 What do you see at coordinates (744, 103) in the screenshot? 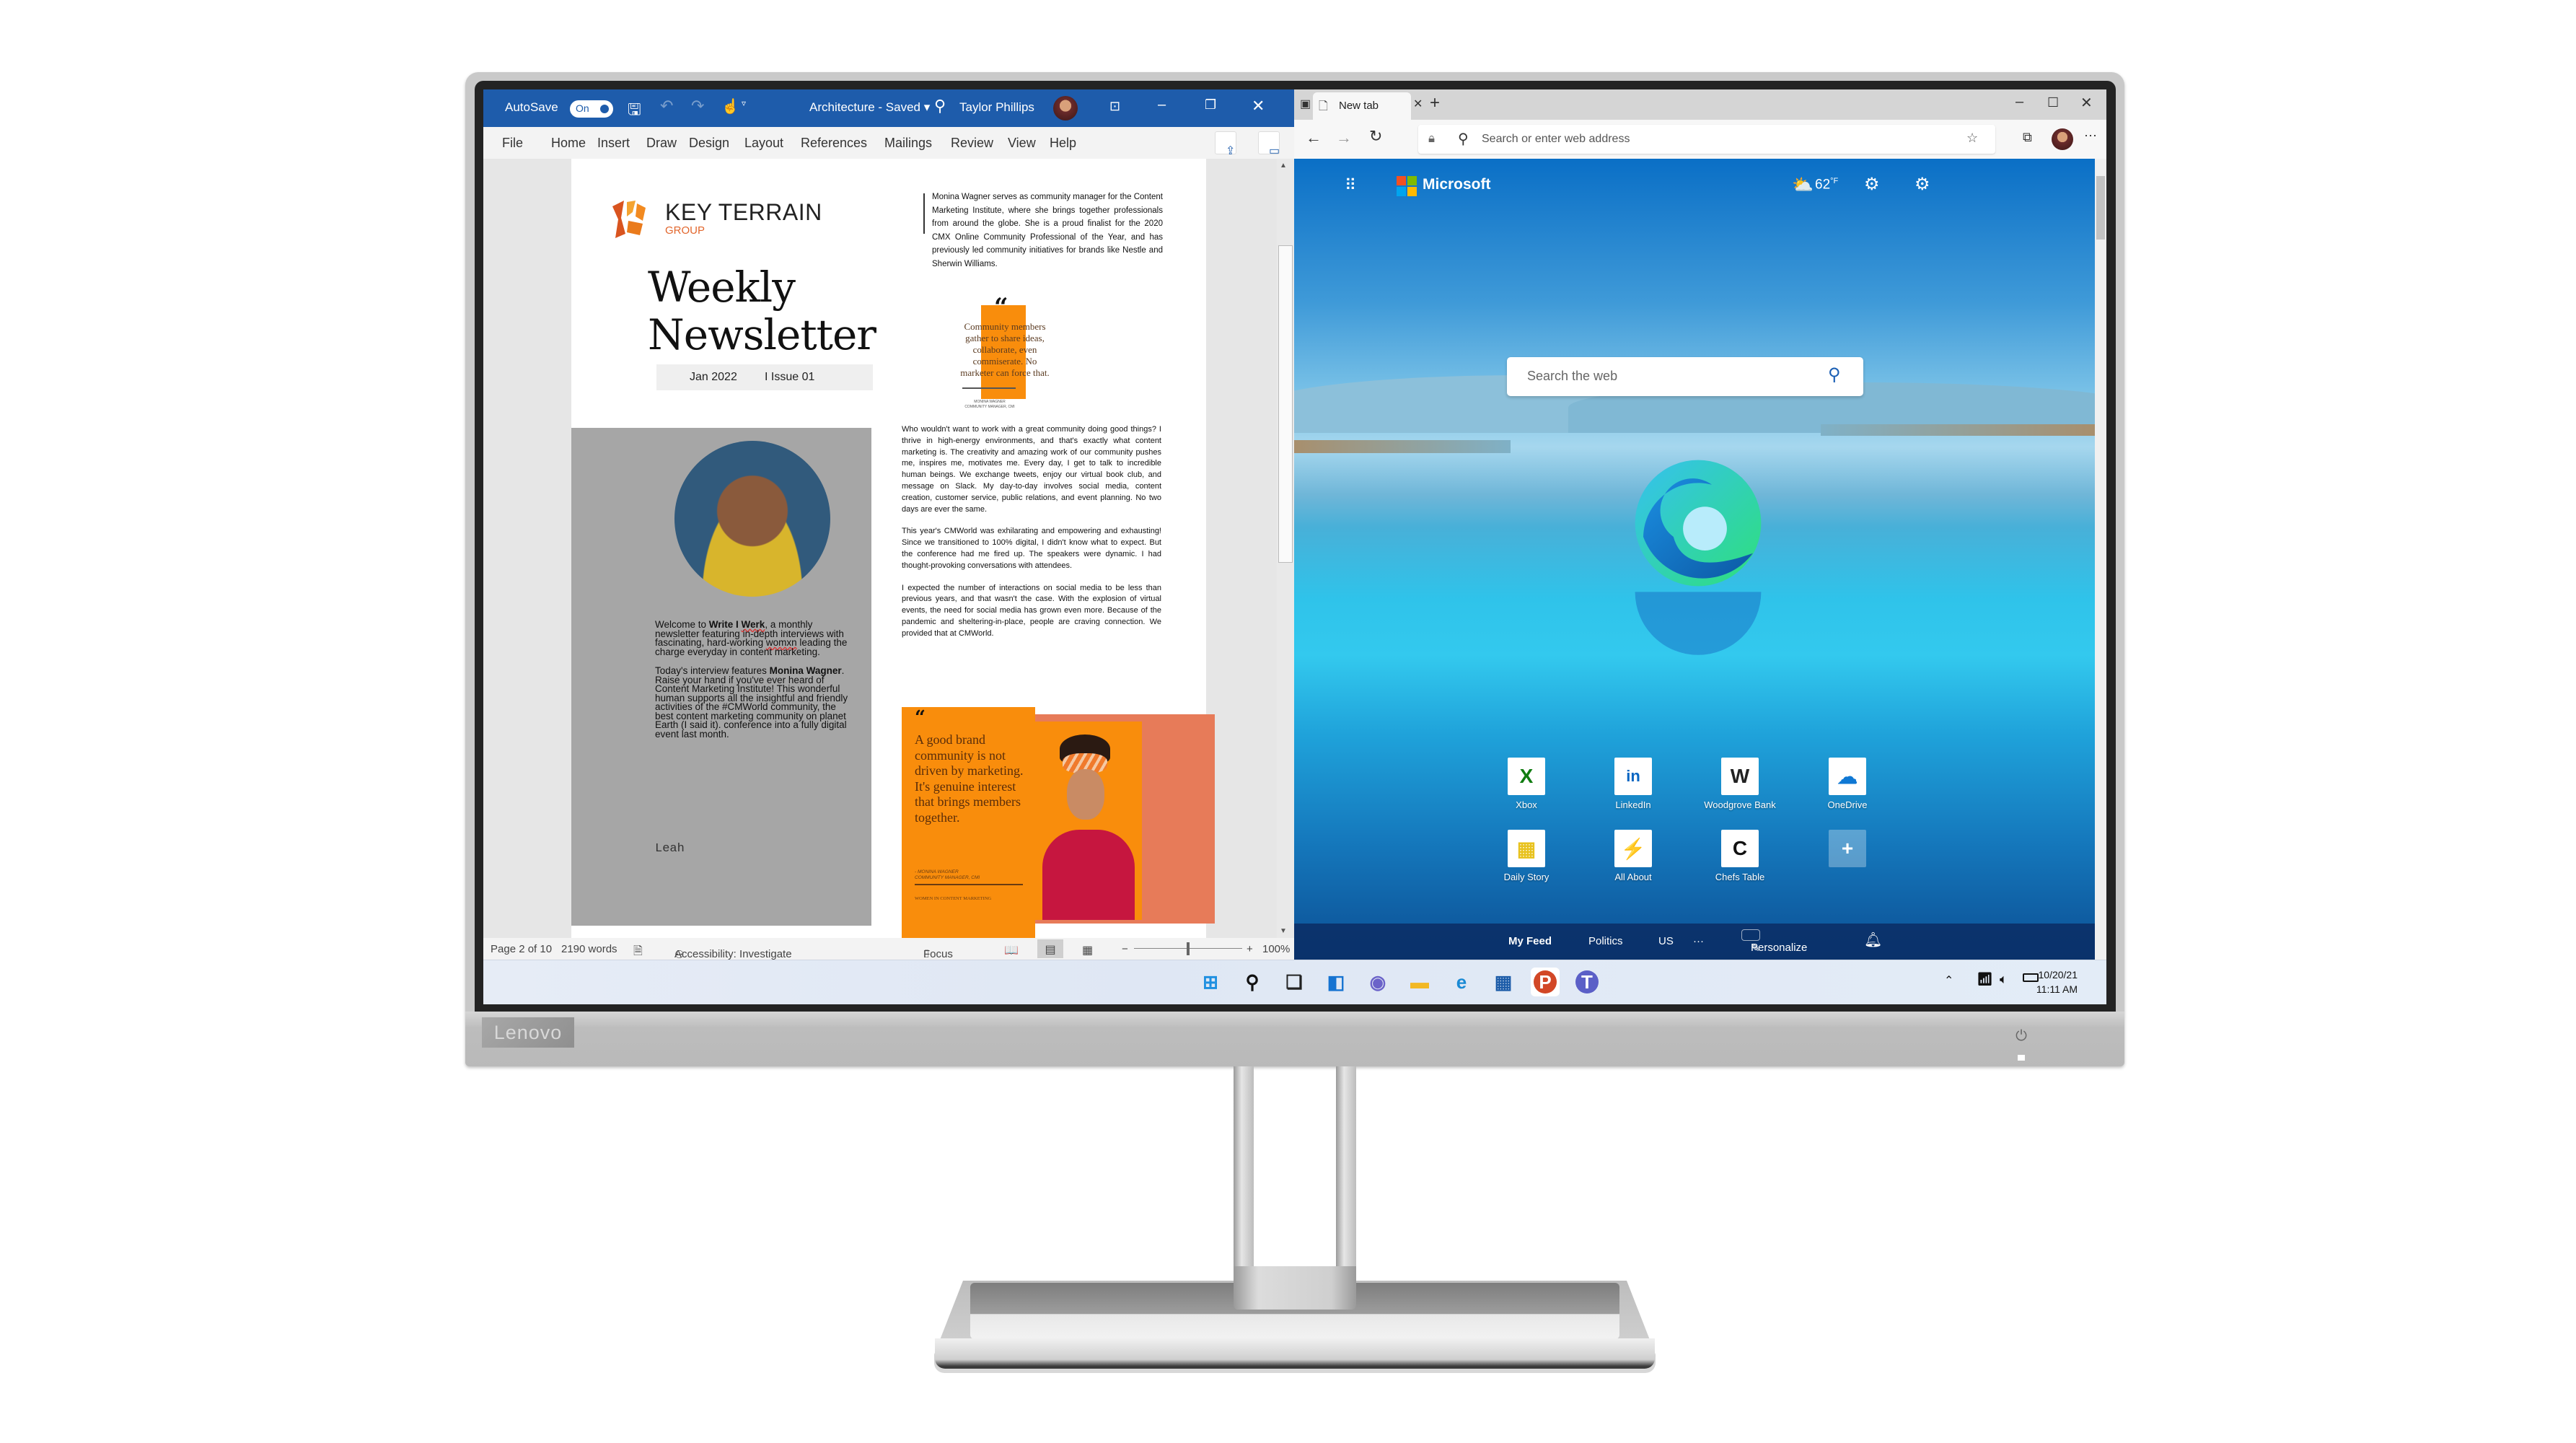
I see `customize-qat-icon: ▿` at bounding box center [744, 103].